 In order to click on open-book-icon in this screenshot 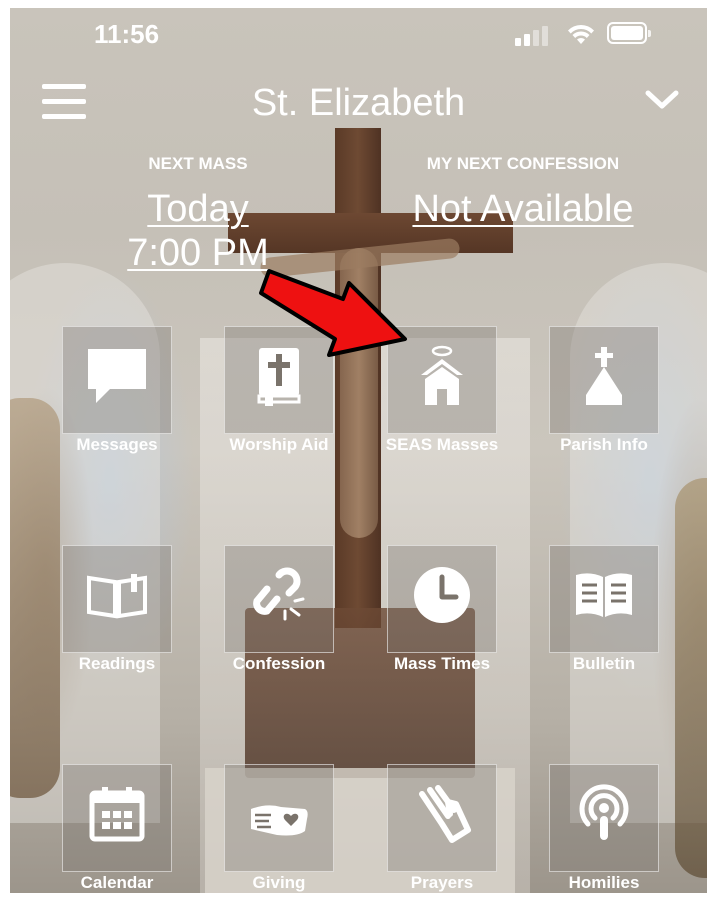, I will do `click(117, 596)`.